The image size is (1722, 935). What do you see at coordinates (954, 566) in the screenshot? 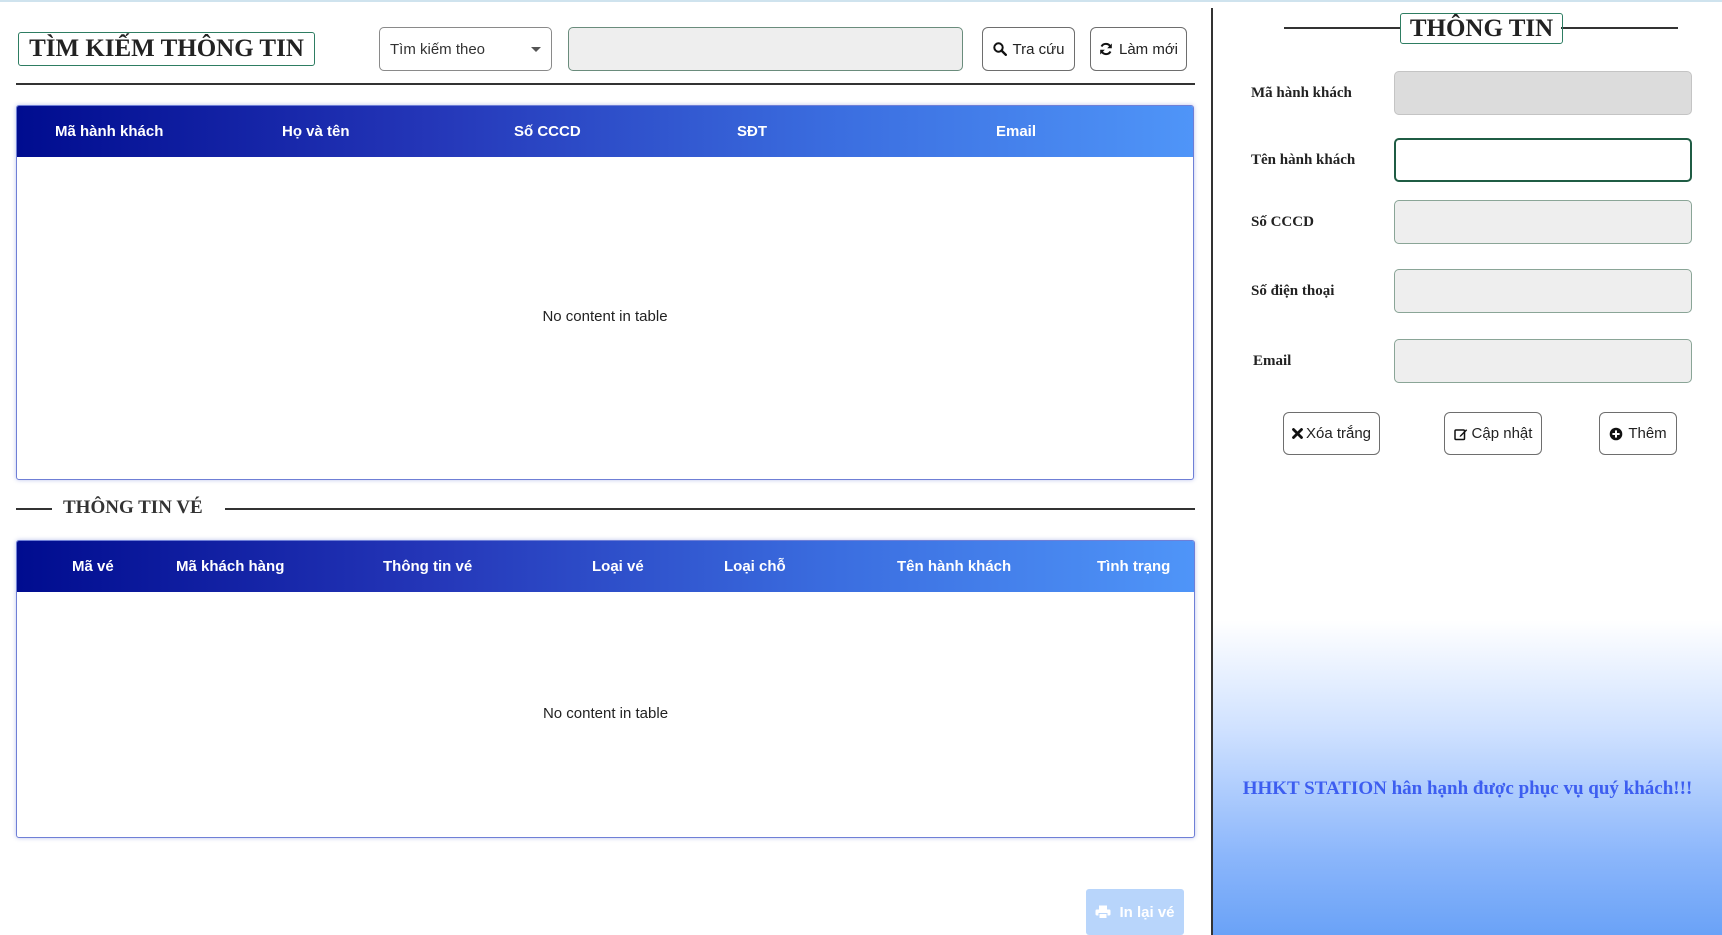
I see `column-header-passenger-name: Tên hành khách` at bounding box center [954, 566].